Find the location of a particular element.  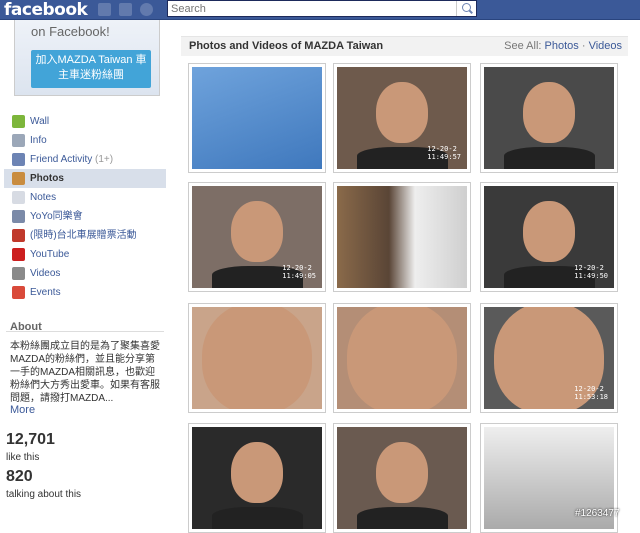

search-box is located at coordinates (322, 8).